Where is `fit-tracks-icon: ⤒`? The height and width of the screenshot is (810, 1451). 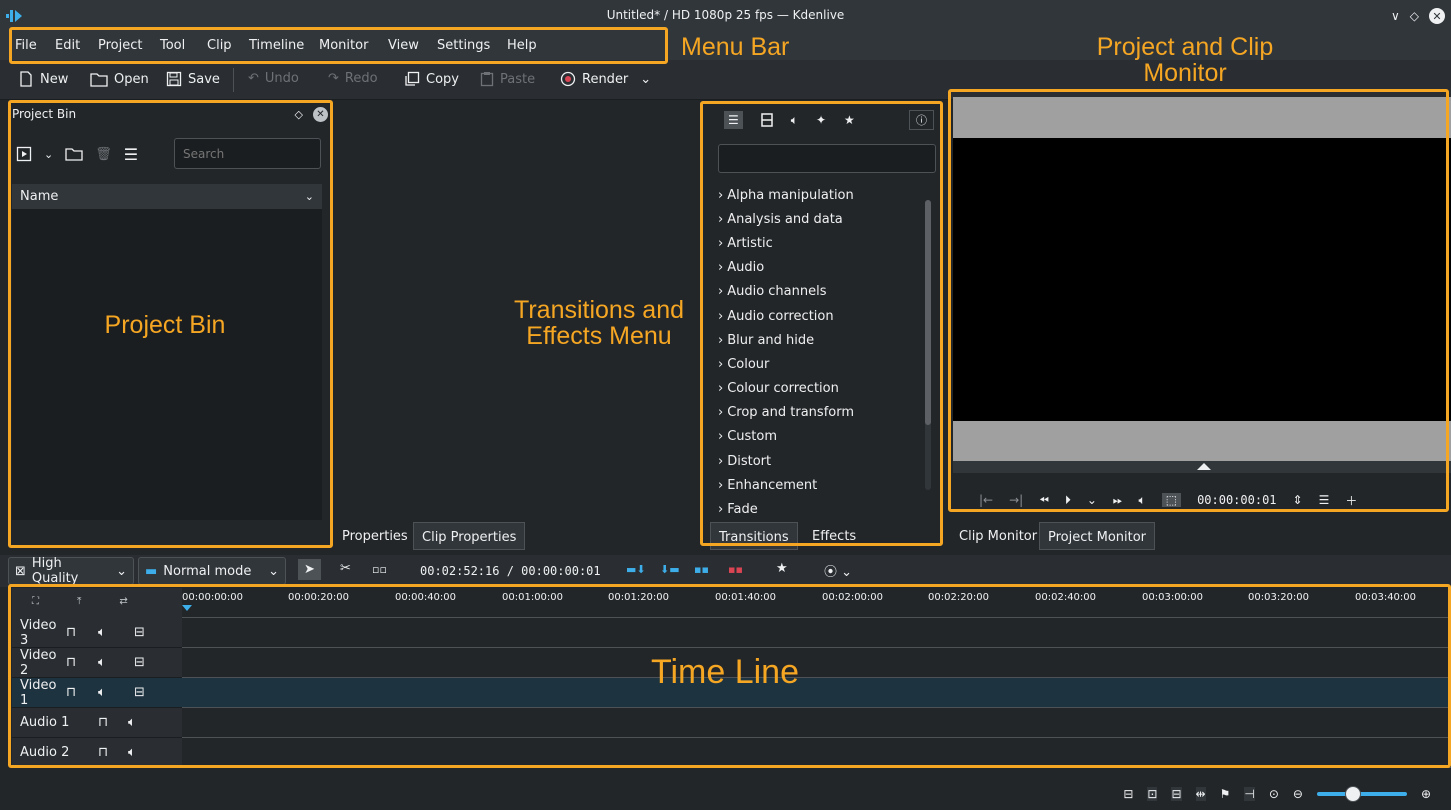 fit-tracks-icon: ⤒ is located at coordinates (79, 601).